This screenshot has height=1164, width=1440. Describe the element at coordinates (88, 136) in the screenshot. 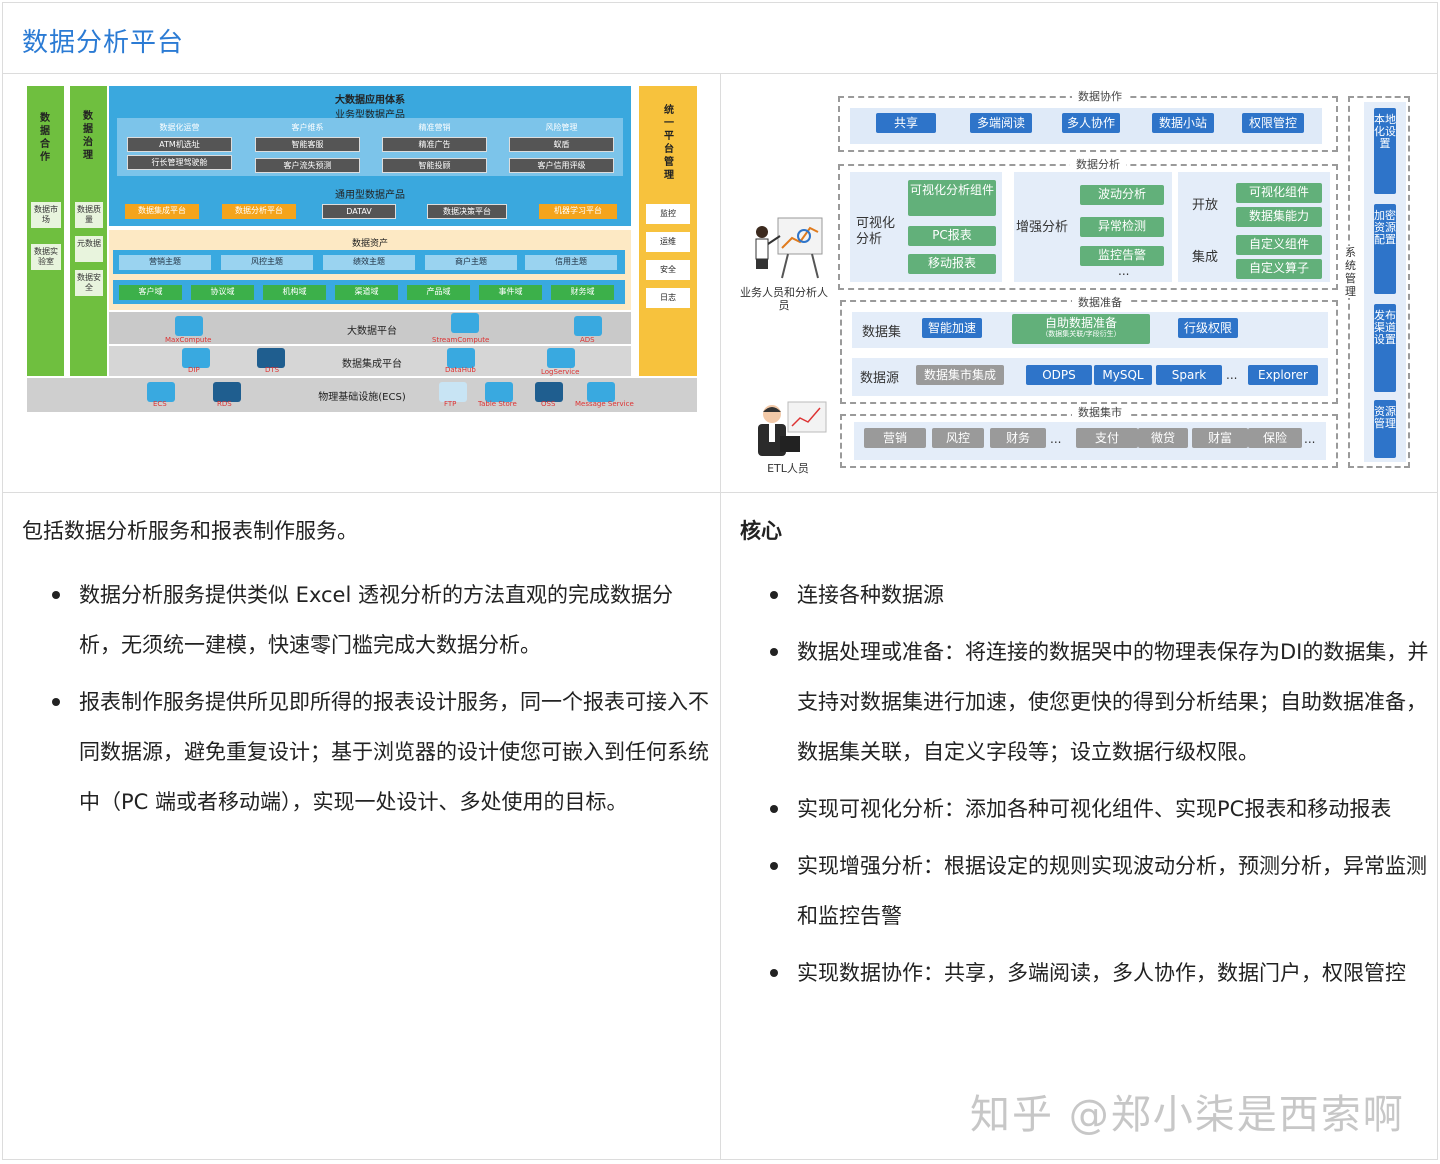

I see `data-governance-title: 数据治理` at that location.